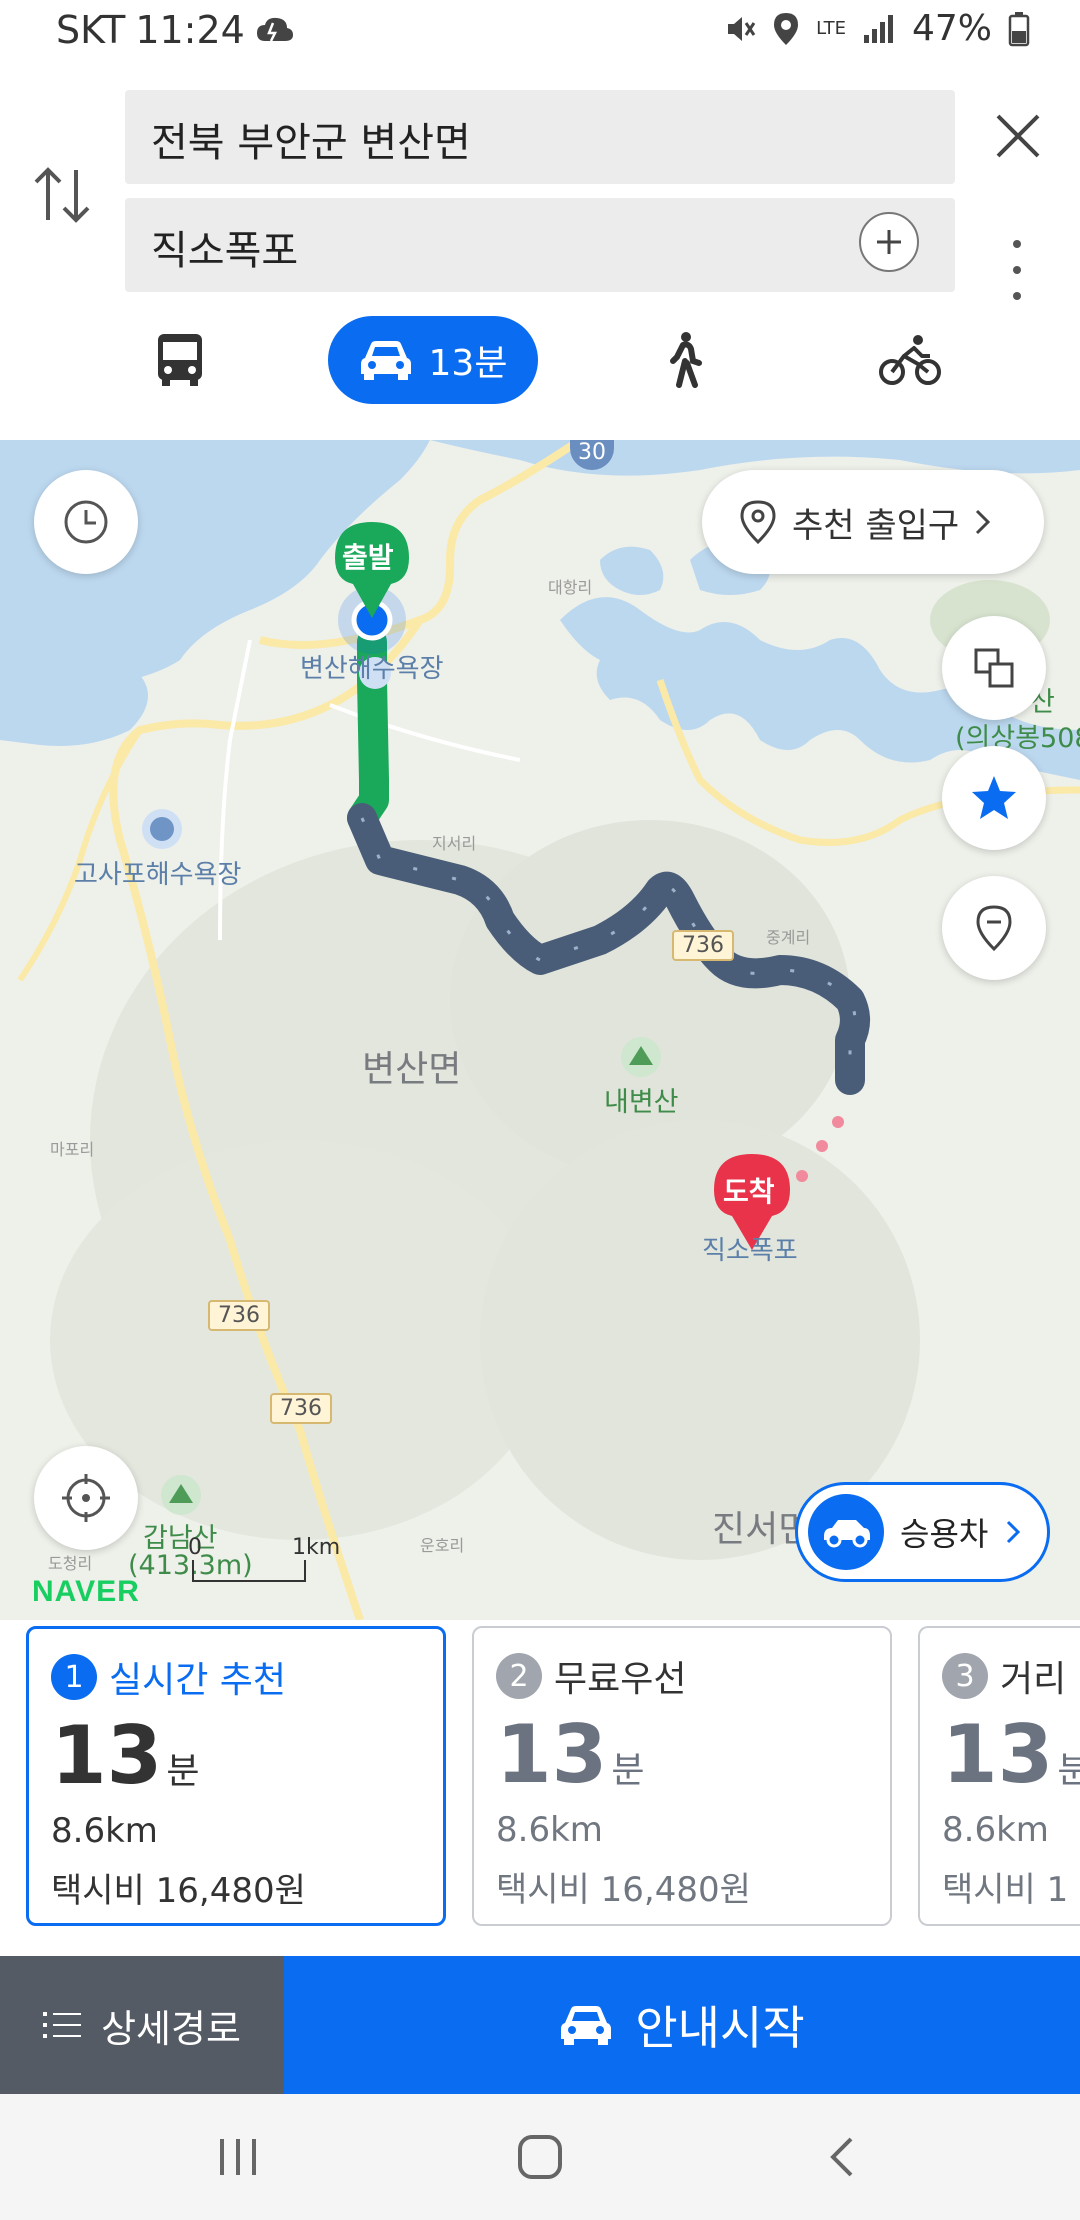 The width and height of the screenshot is (1080, 2220). I want to click on map-label-area: 변산면, so click(412, 1069).